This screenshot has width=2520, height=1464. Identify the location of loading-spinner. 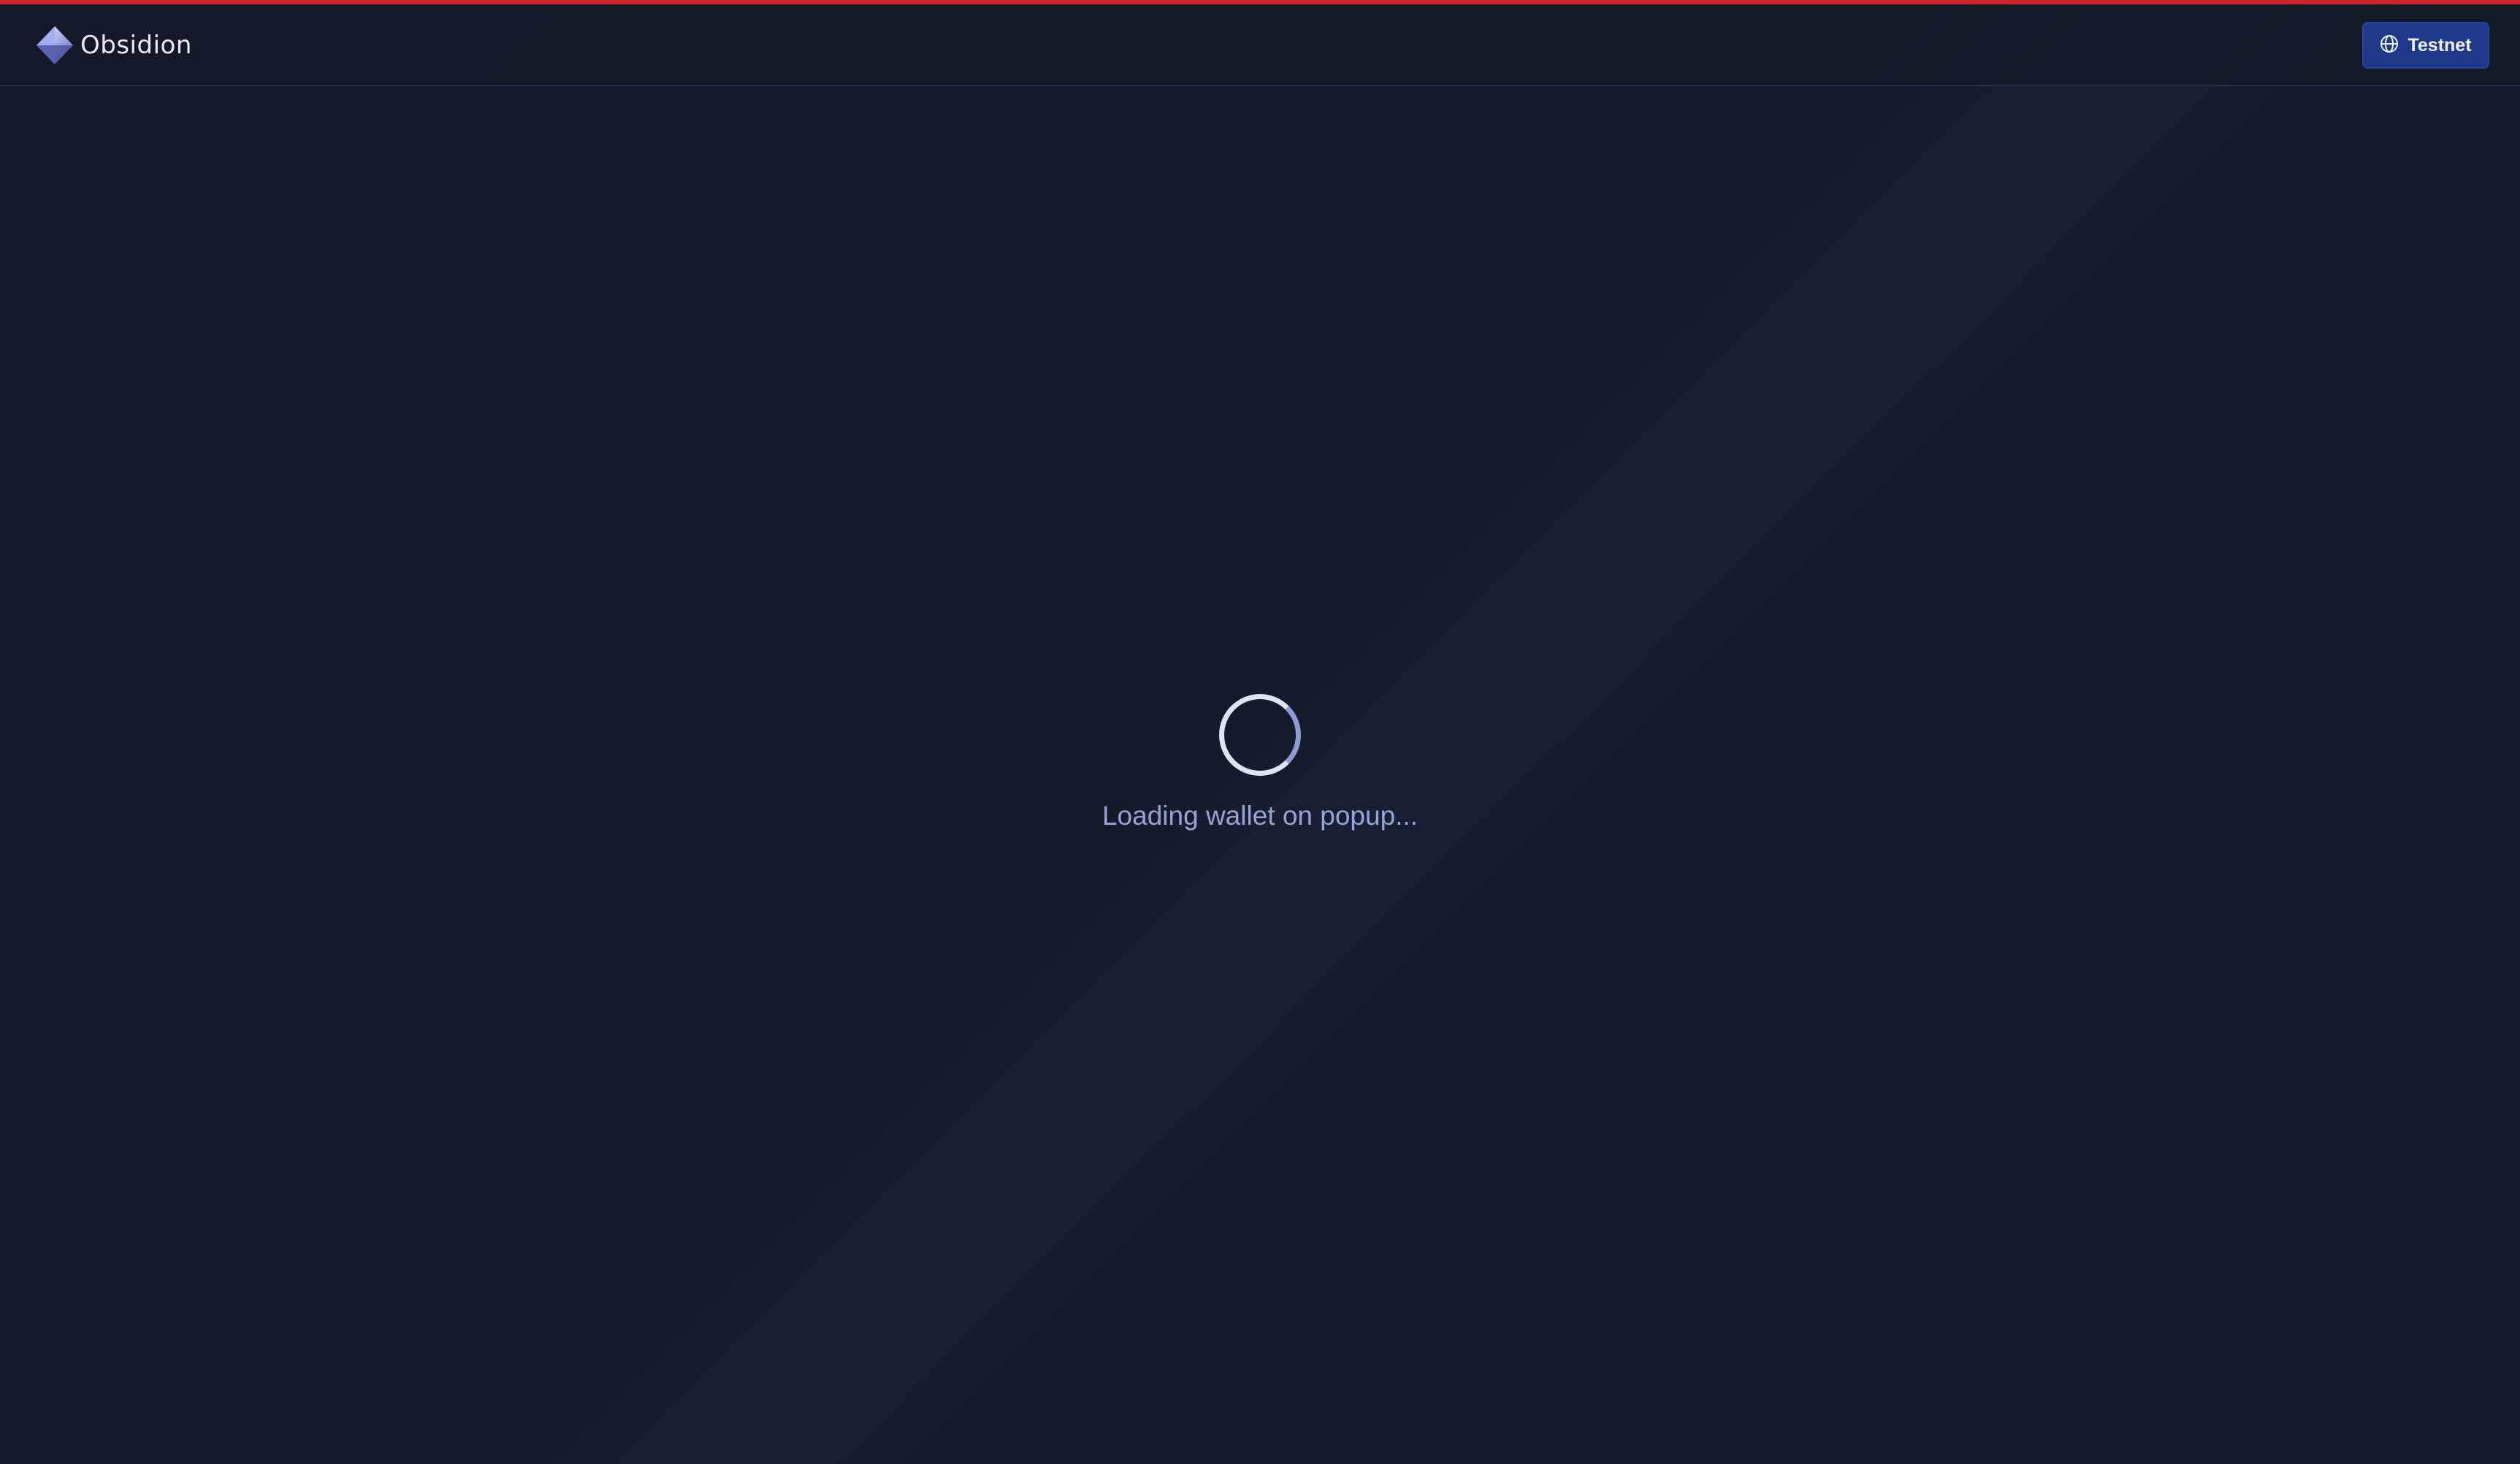
(1260, 735).